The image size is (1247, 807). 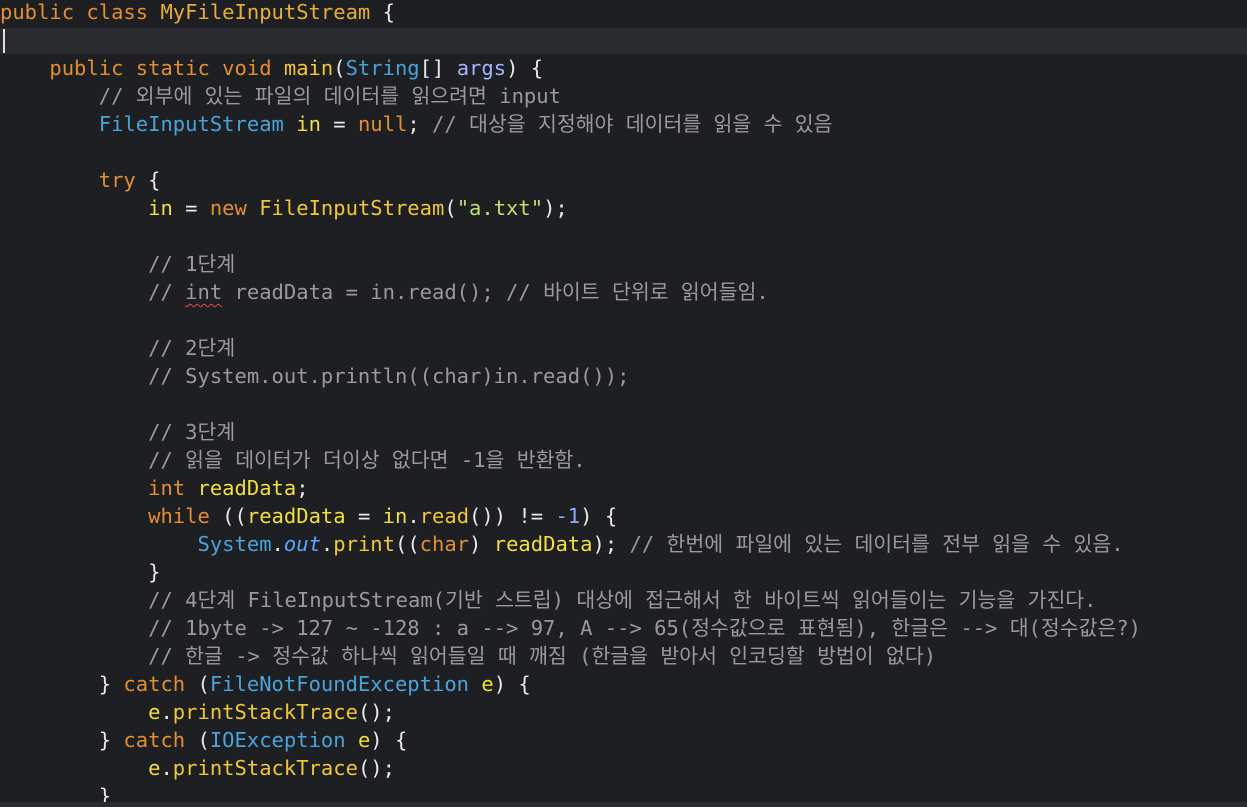 I want to click on code-token: String, so click(x=382, y=68).